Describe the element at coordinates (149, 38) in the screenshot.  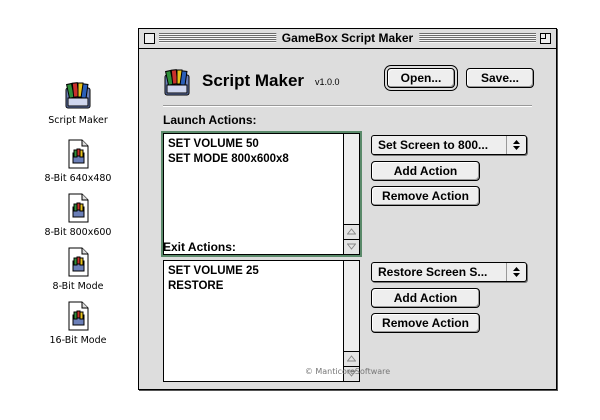
I see `close-box-icon` at that location.